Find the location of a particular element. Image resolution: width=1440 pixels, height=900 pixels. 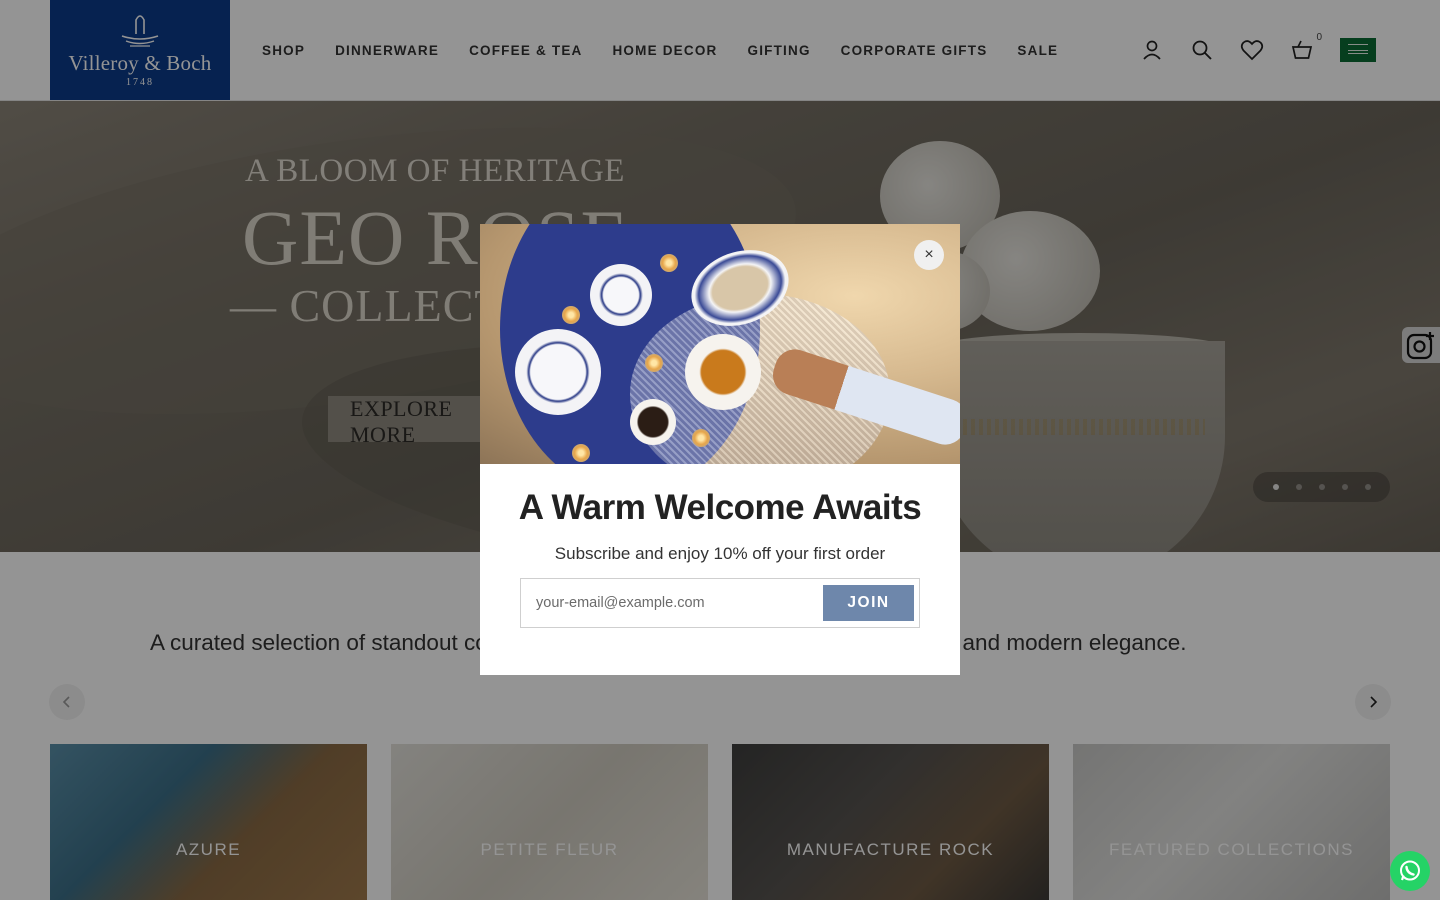

image-coffee-cup is located at coordinates (653, 422).